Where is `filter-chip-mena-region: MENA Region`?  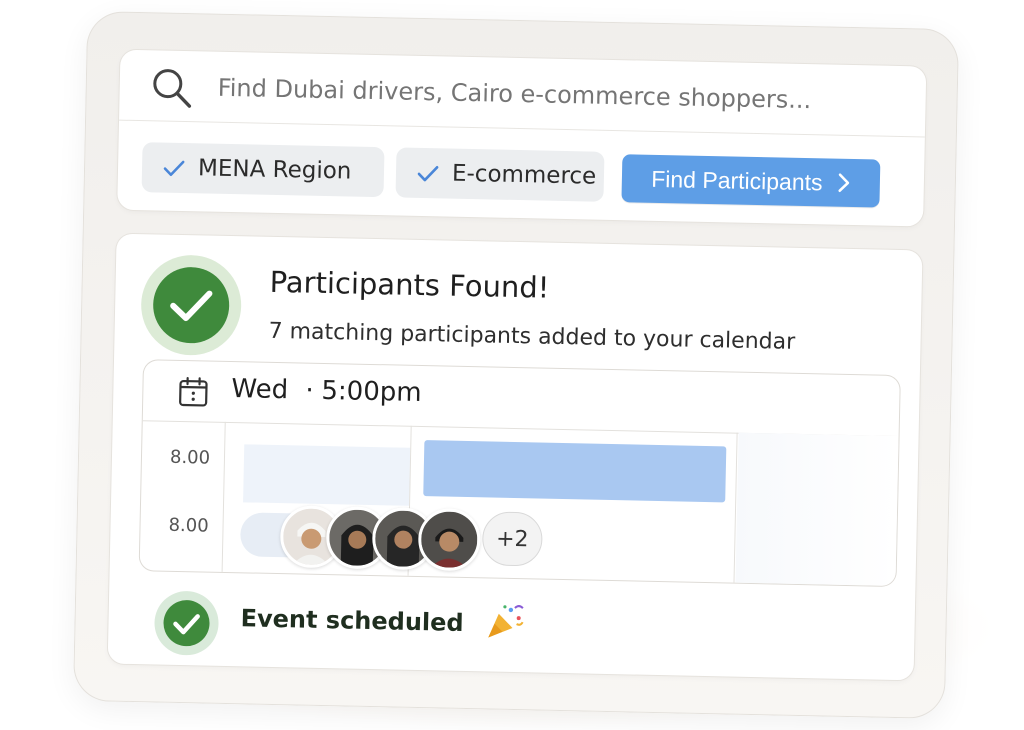 filter-chip-mena-region: MENA Region is located at coordinates (263, 169).